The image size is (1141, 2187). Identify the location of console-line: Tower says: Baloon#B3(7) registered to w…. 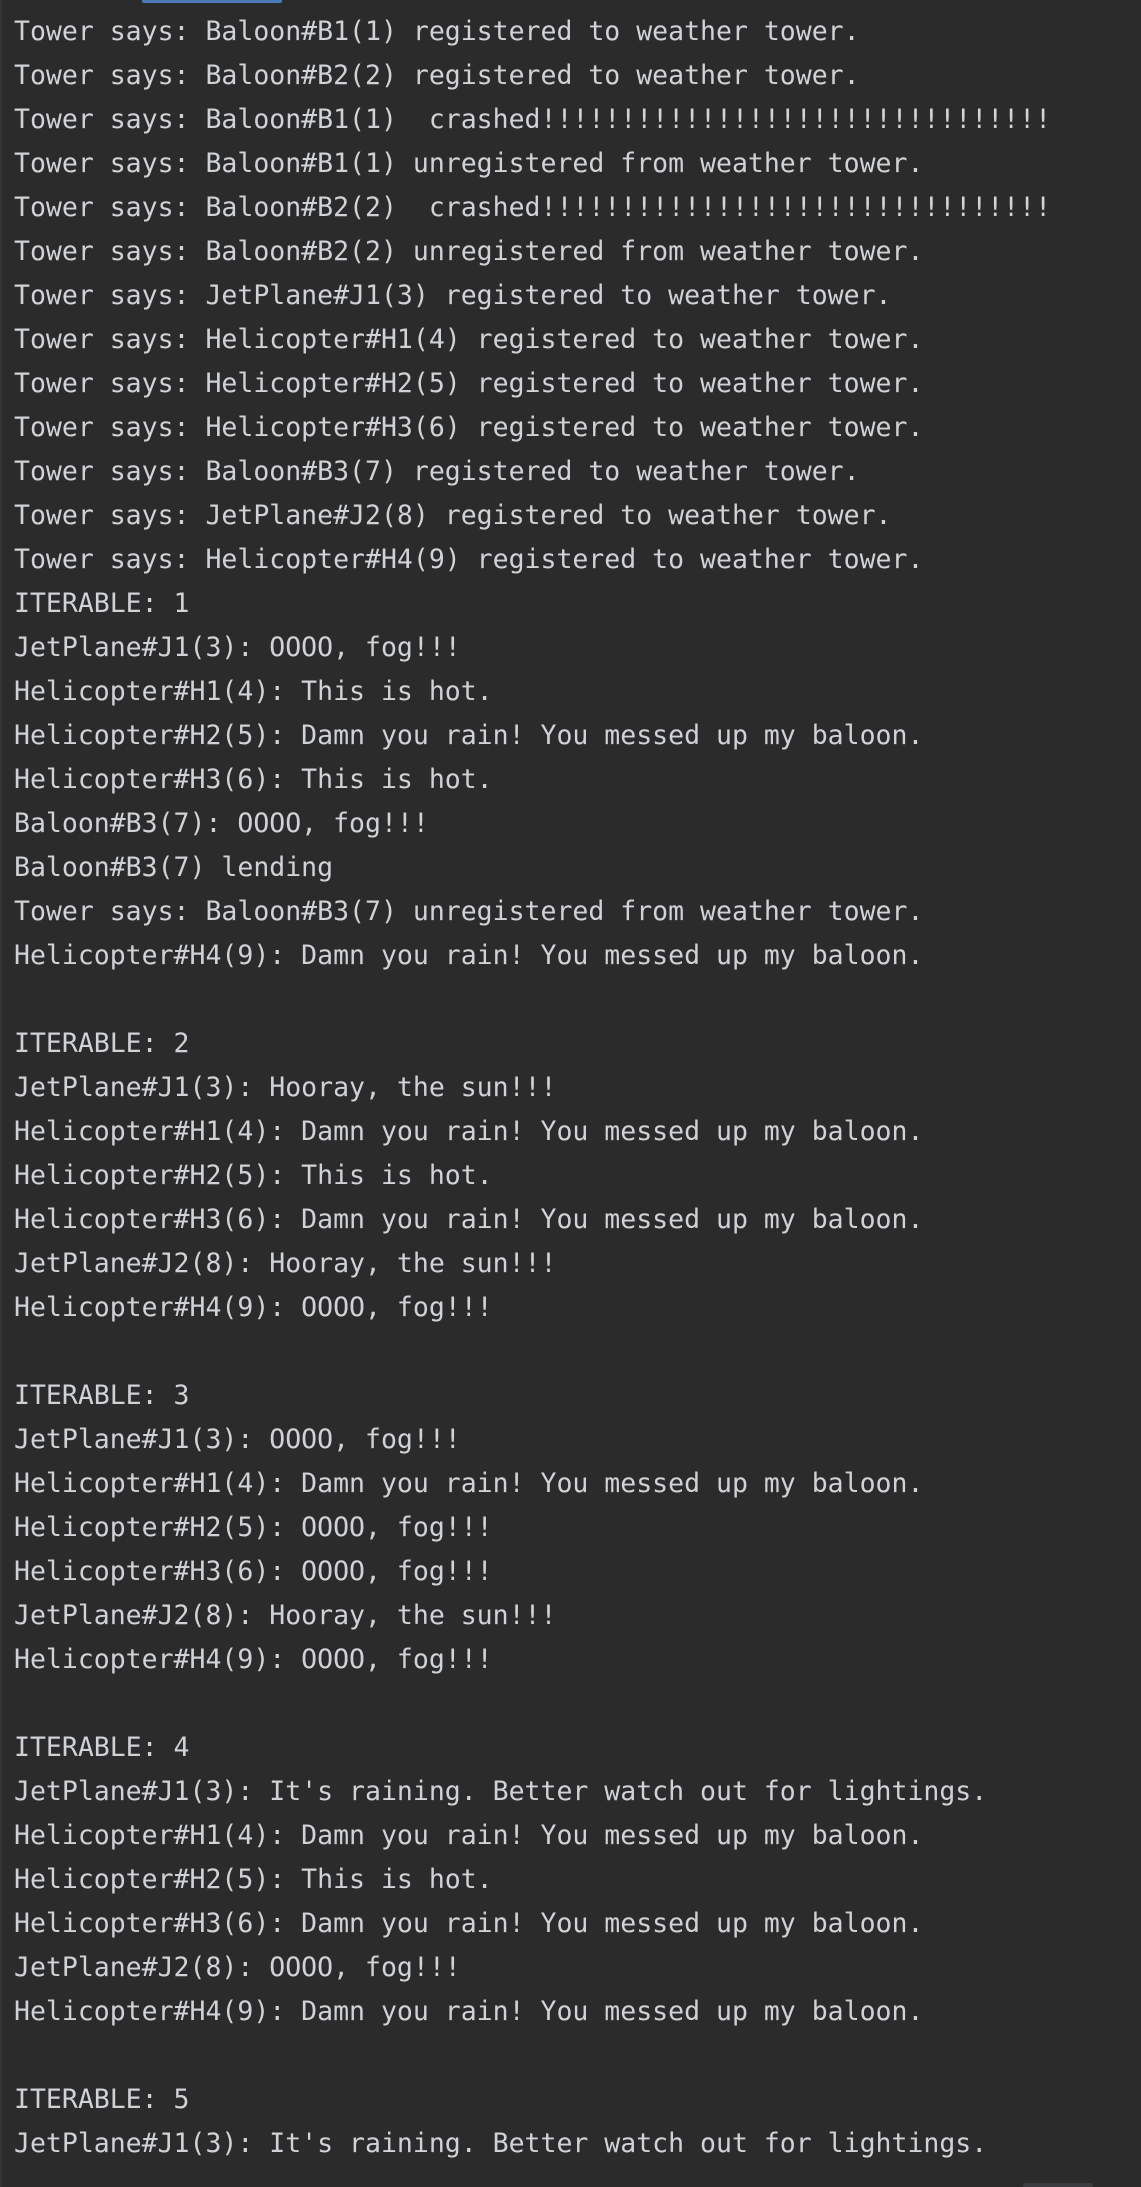
(437, 471).